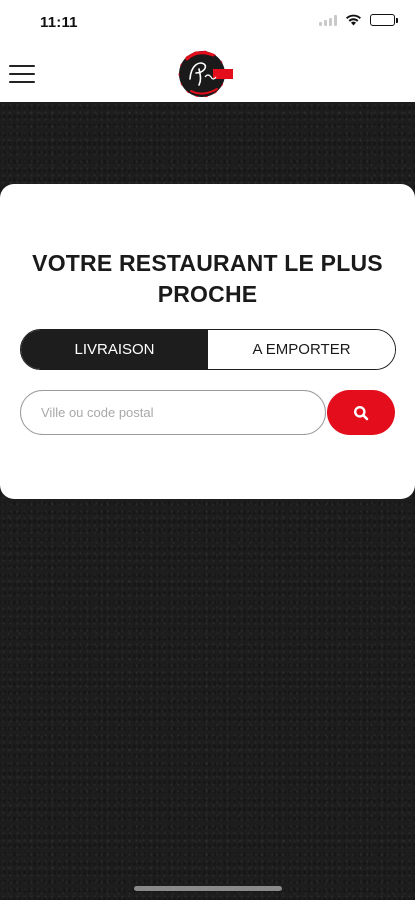 This screenshot has width=415, height=900. I want to click on status-time: 11:11, so click(59, 22).